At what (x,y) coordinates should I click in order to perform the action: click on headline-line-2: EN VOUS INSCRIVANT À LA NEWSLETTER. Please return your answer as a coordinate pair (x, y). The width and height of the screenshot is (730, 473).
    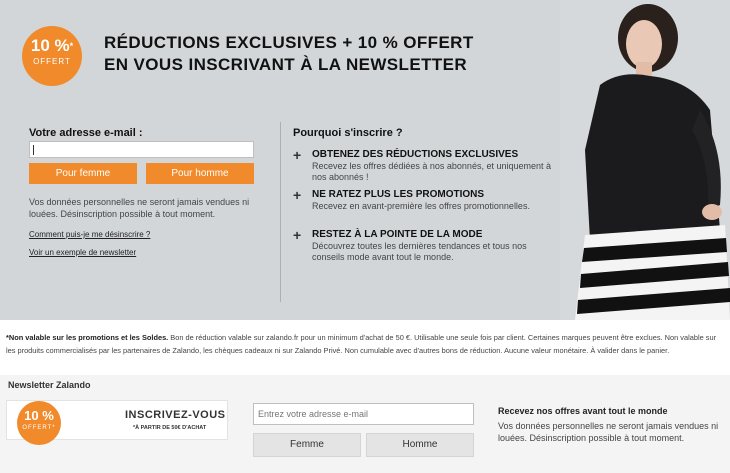
    Looking at the image, I should click on (286, 64).